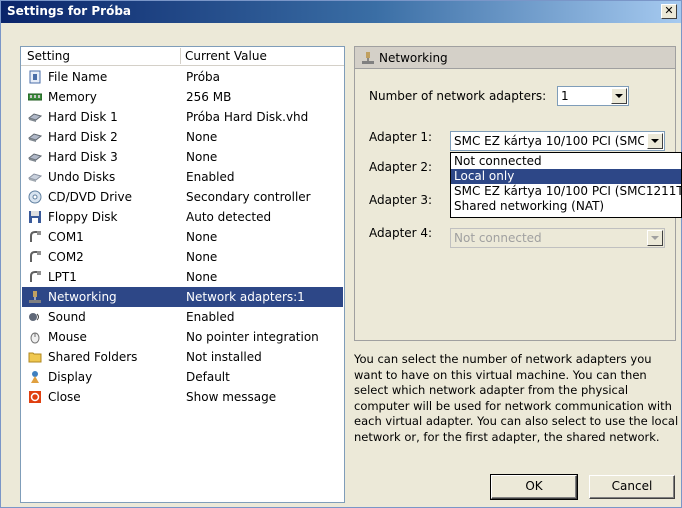 This screenshot has height=508, width=682. Describe the element at coordinates (341, 12) in the screenshot. I see `title-bar: Settings for Próba ✕` at that location.